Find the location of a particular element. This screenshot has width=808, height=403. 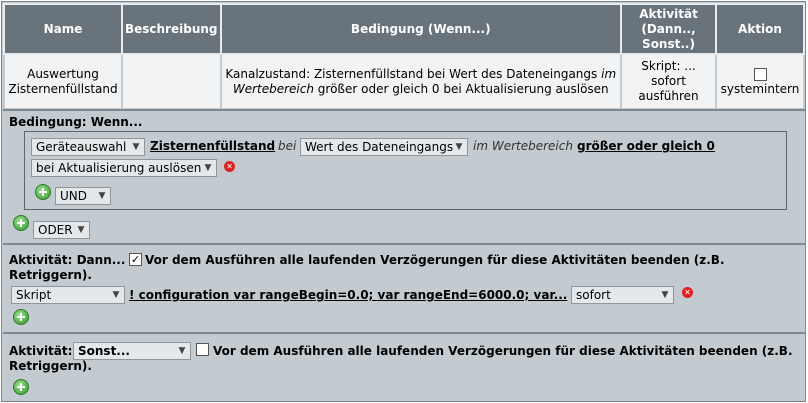

delete-condition-icon: ✕ is located at coordinates (229, 166).